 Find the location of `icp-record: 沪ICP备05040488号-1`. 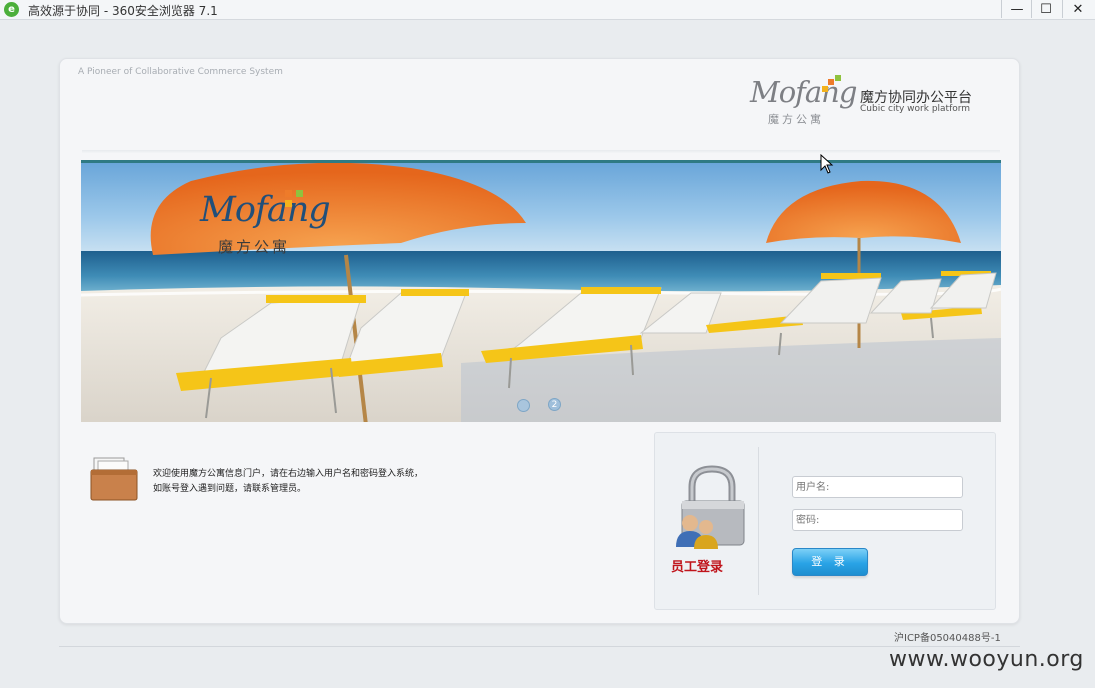

icp-record: 沪ICP备05040488号-1 is located at coordinates (947, 638).